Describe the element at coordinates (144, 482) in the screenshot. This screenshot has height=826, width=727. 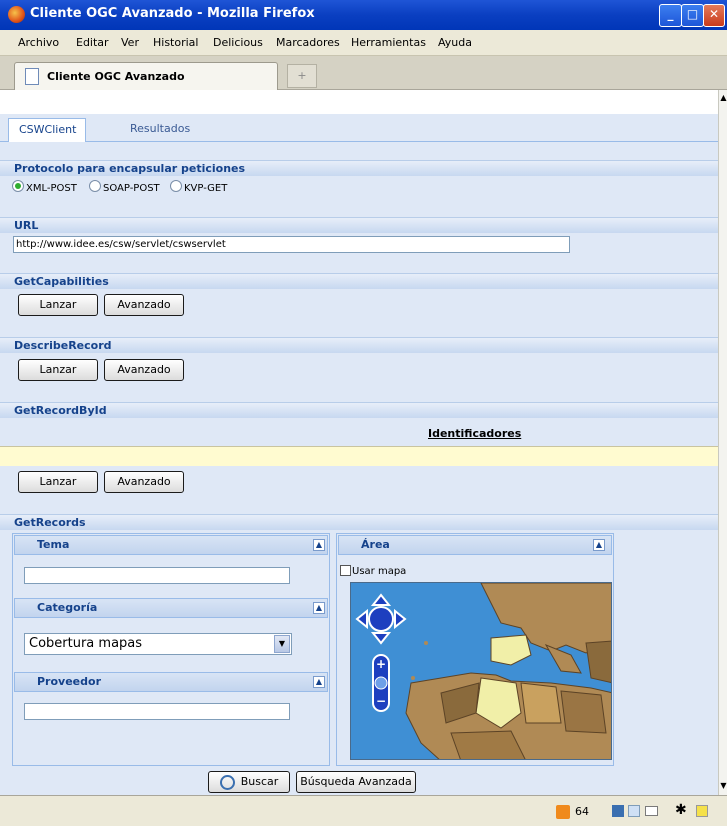
I see `getrecordbyid-avanzado-button: Avanzado` at that location.